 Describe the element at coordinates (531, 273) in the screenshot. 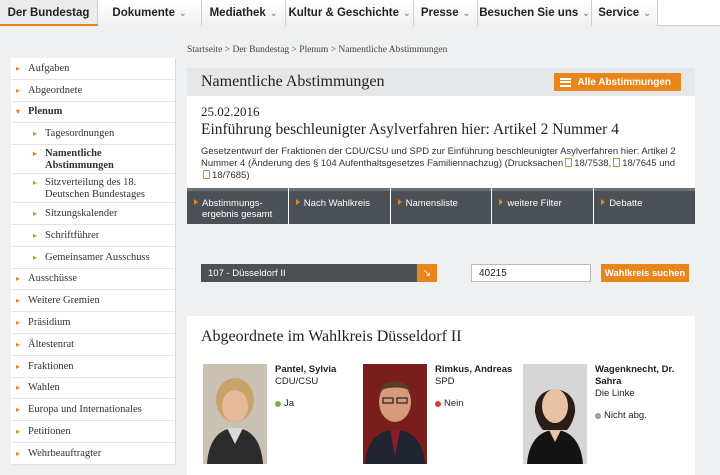

I see `postal-code-input: 40215` at that location.